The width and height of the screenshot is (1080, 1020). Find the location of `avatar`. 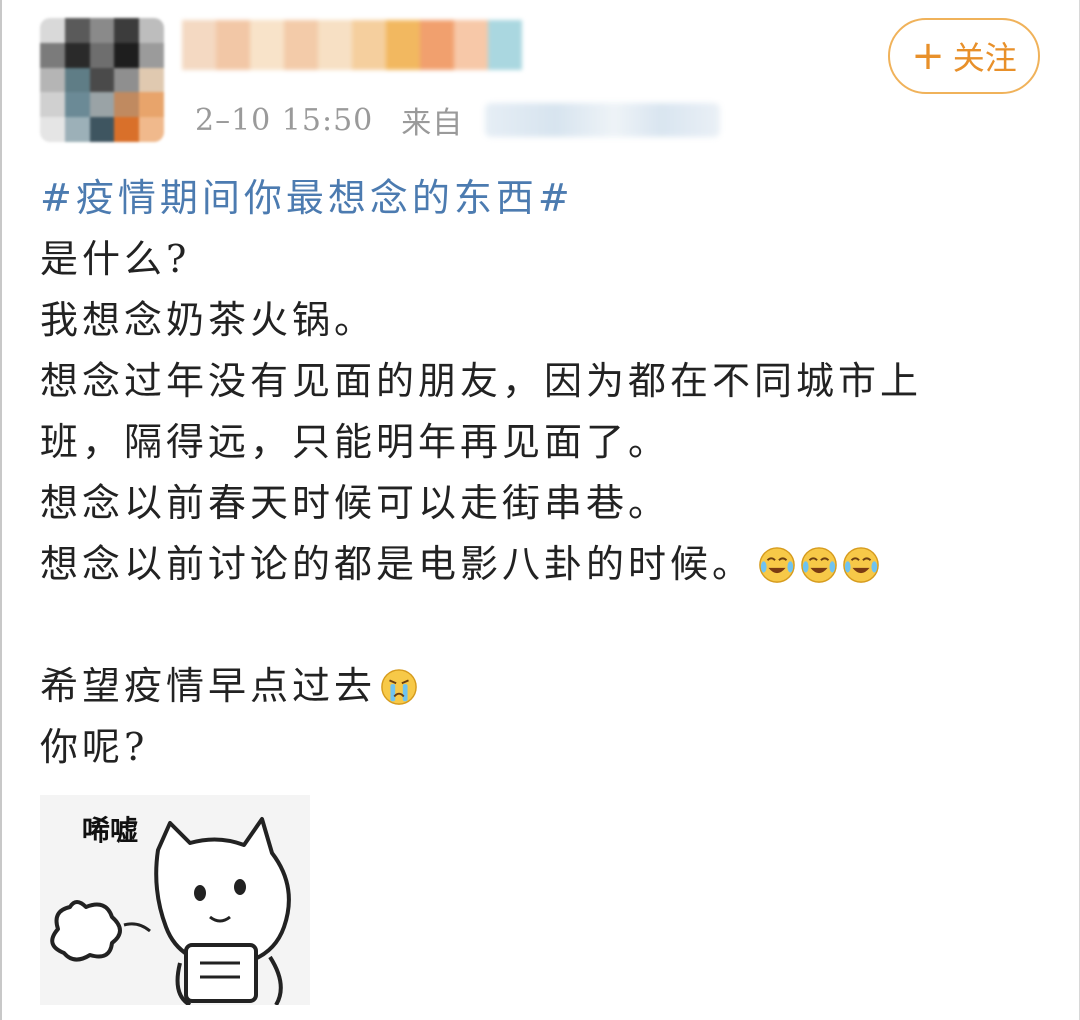

avatar is located at coordinates (102, 80).